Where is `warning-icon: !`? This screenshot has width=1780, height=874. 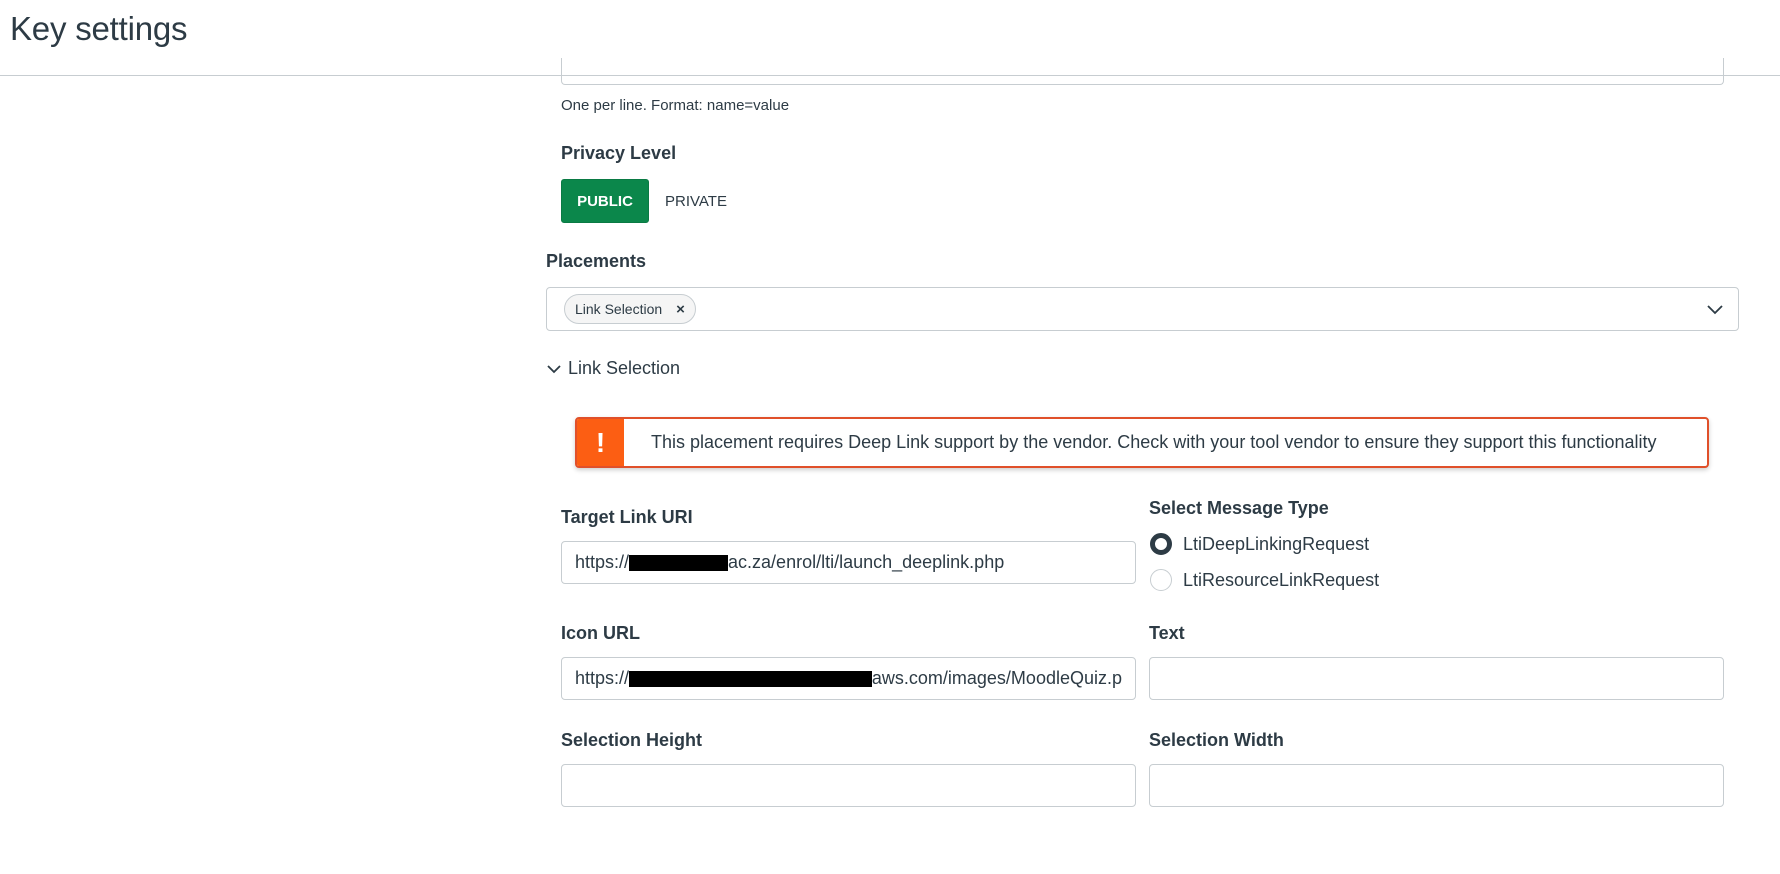 warning-icon: ! is located at coordinates (600, 442).